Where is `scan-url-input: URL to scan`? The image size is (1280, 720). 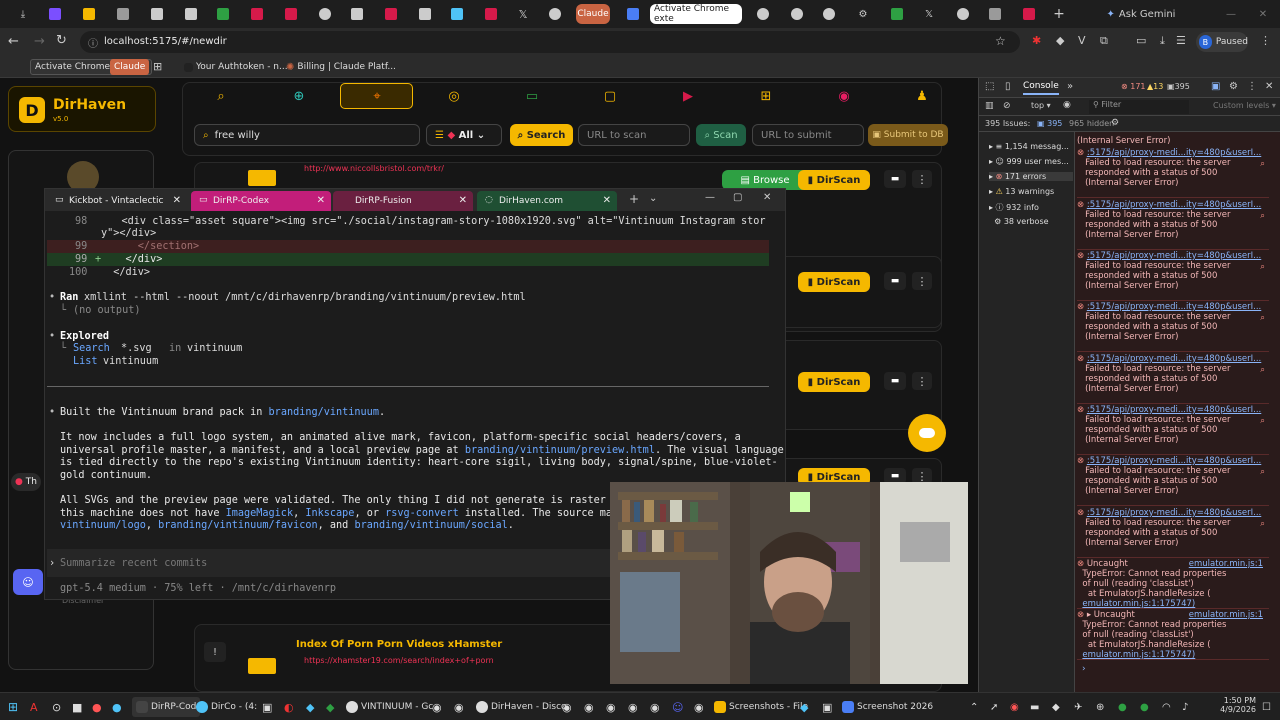
scan-url-input: URL to scan is located at coordinates (634, 135).